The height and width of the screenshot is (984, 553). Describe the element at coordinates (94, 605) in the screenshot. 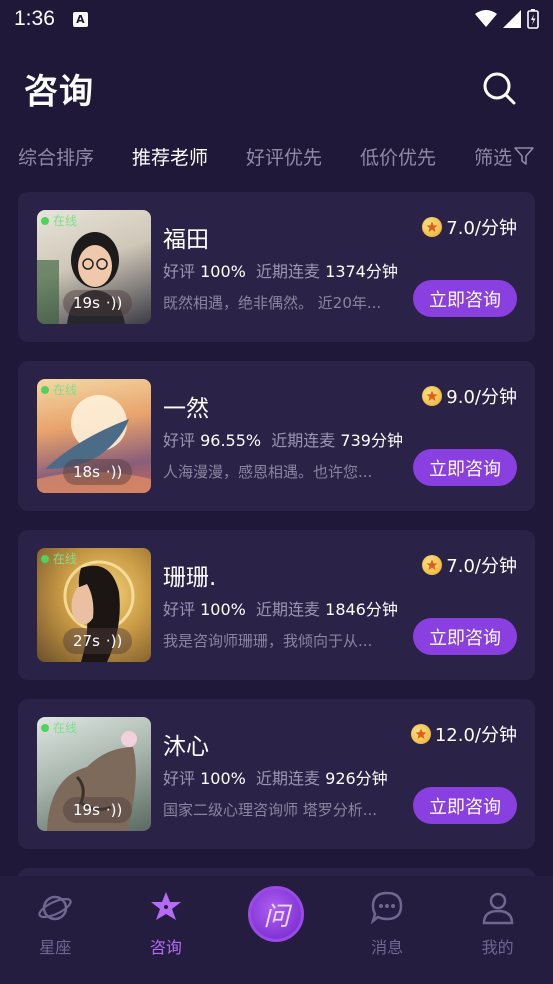

I see `avatar: 在线 27s ·))` at that location.